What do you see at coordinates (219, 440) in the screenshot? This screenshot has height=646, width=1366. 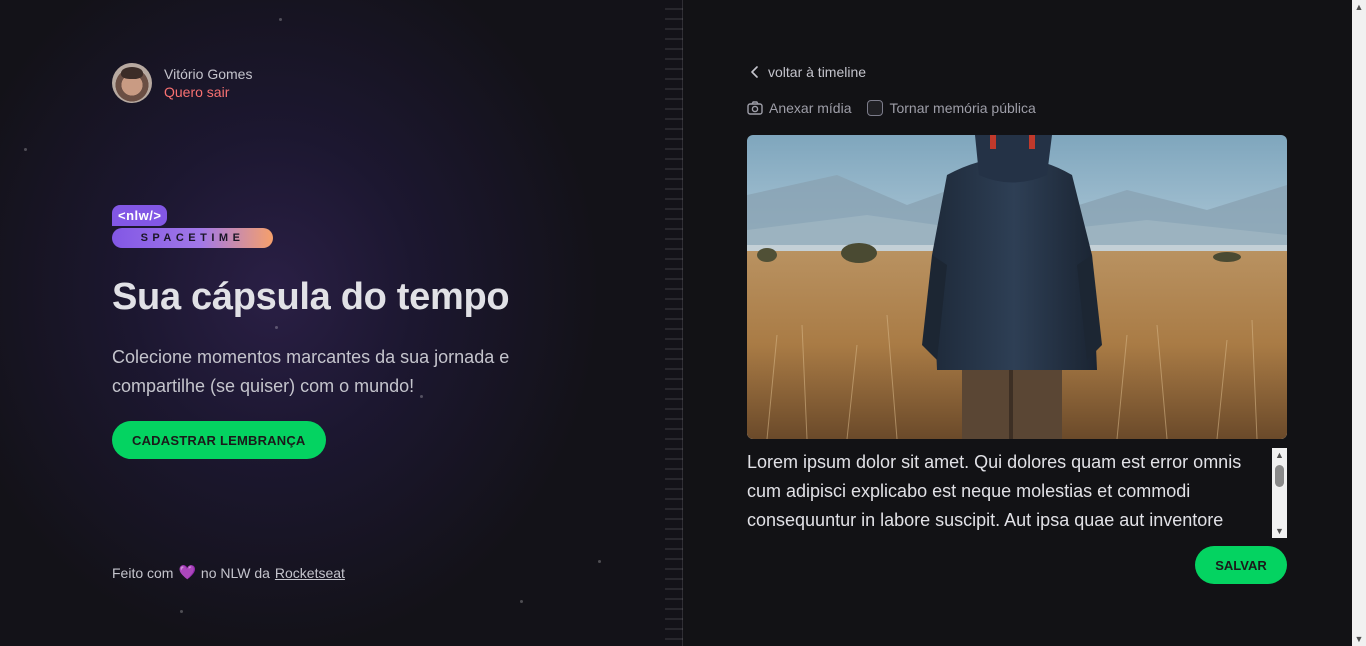 I see `register-memory-button: CADASTRAR LEMBRANÇA` at bounding box center [219, 440].